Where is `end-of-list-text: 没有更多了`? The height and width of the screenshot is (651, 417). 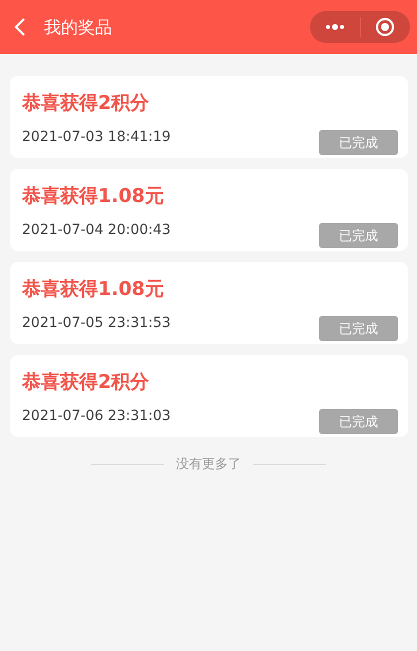
end-of-list-text: 没有更多了 is located at coordinates (208, 464).